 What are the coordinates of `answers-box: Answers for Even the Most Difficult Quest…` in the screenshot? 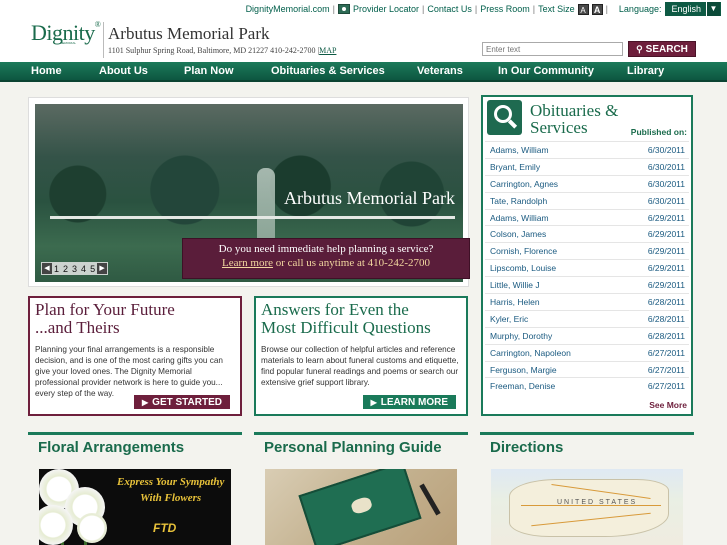 It's located at (361, 356).